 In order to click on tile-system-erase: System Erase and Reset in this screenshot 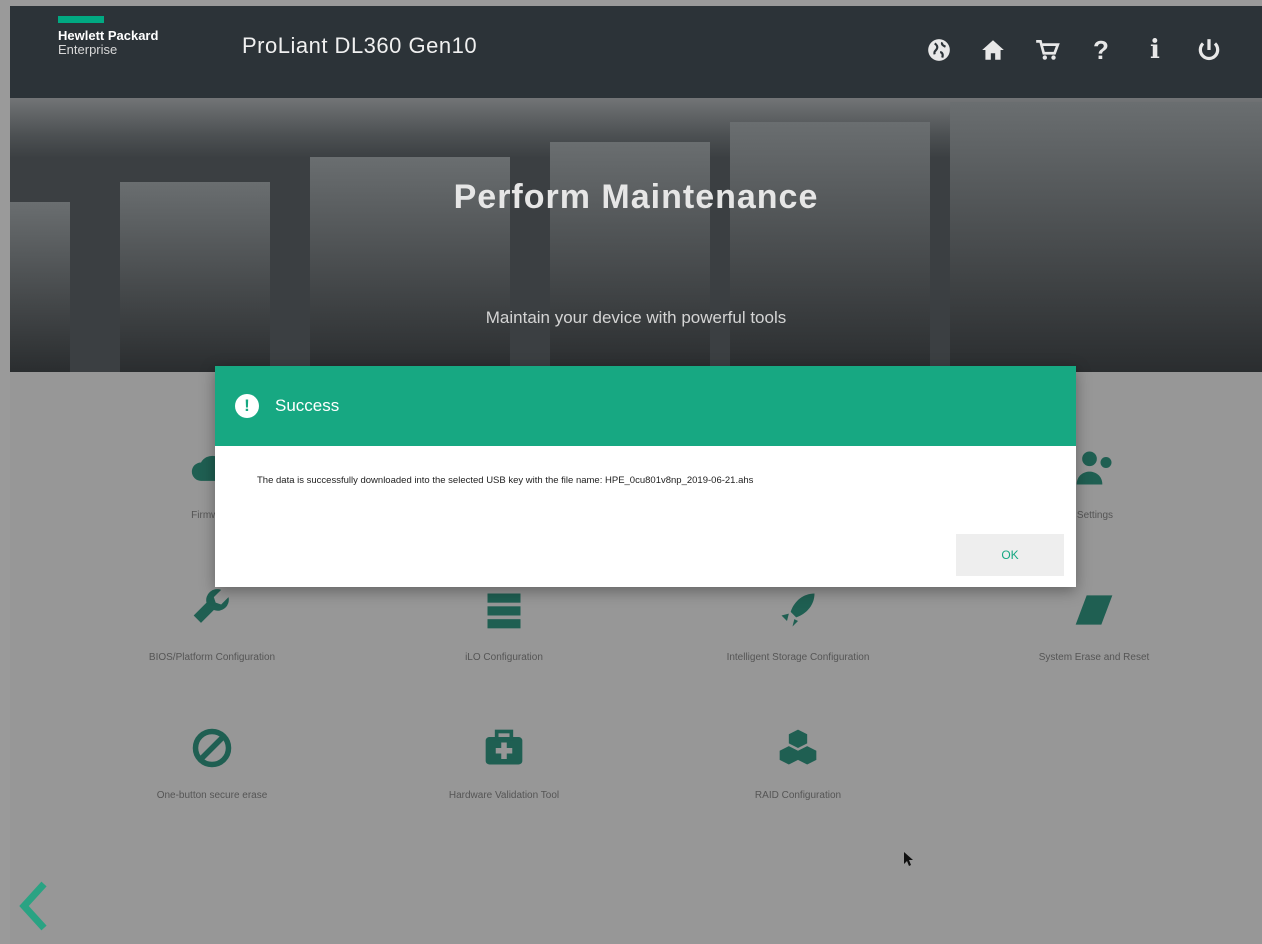, I will do `click(1094, 621)`.